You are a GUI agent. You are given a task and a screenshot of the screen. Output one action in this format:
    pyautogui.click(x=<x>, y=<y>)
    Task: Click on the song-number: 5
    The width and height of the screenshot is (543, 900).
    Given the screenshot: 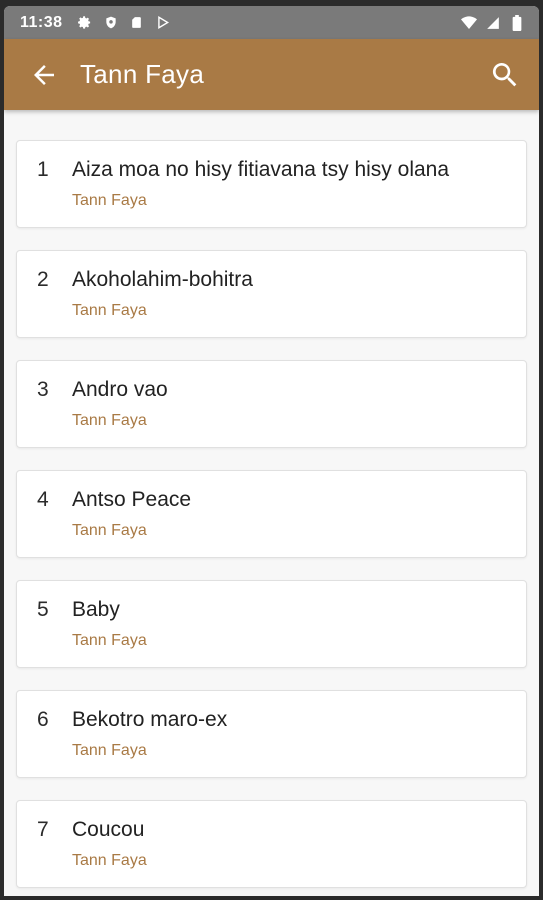 What is the action you would take?
    pyautogui.click(x=43, y=609)
    